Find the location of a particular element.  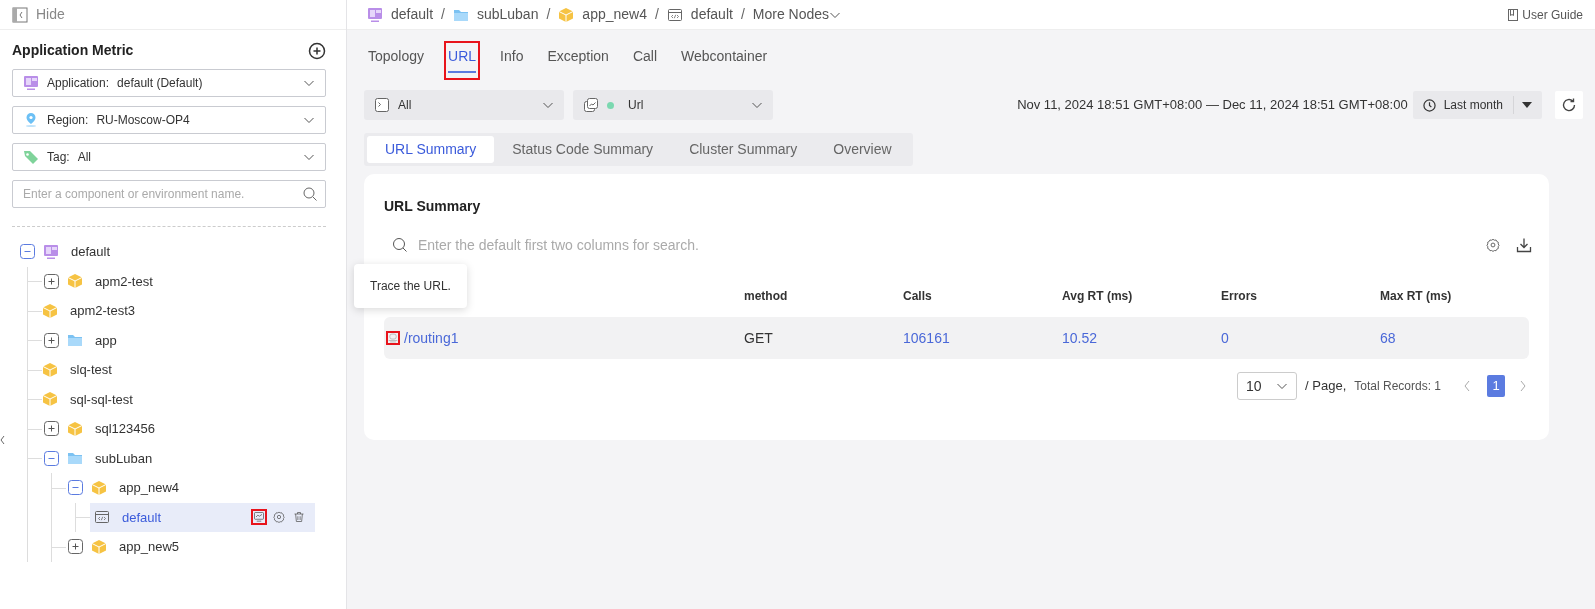

dropdown-value: Url is located at coordinates (636, 105).